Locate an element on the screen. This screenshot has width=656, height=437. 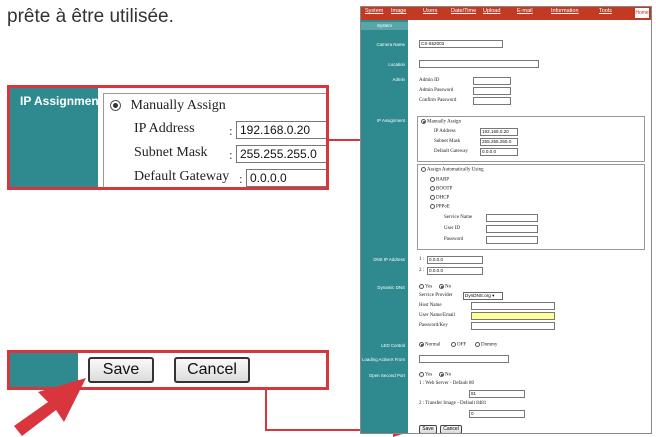
password-key-label: Password/Key is located at coordinates (433, 325).